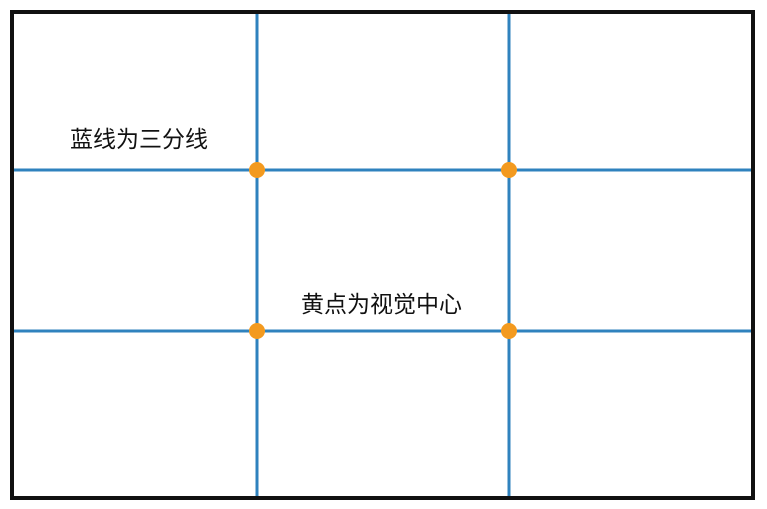 This screenshot has width=767, height=509. Describe the element at coordinates (257, 331) in the screenshot. I see `visual-center-dot-bottom-left` at that location.